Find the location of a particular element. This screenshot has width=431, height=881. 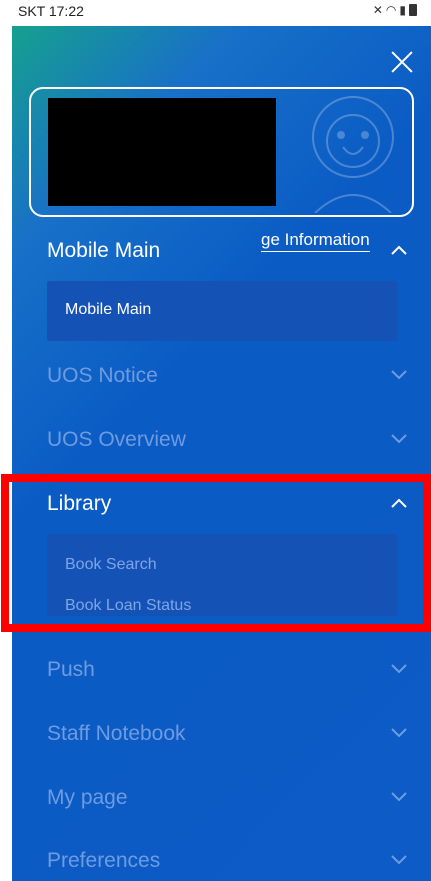

menu-label: UOS Notice is located at coordinates (102, 375).